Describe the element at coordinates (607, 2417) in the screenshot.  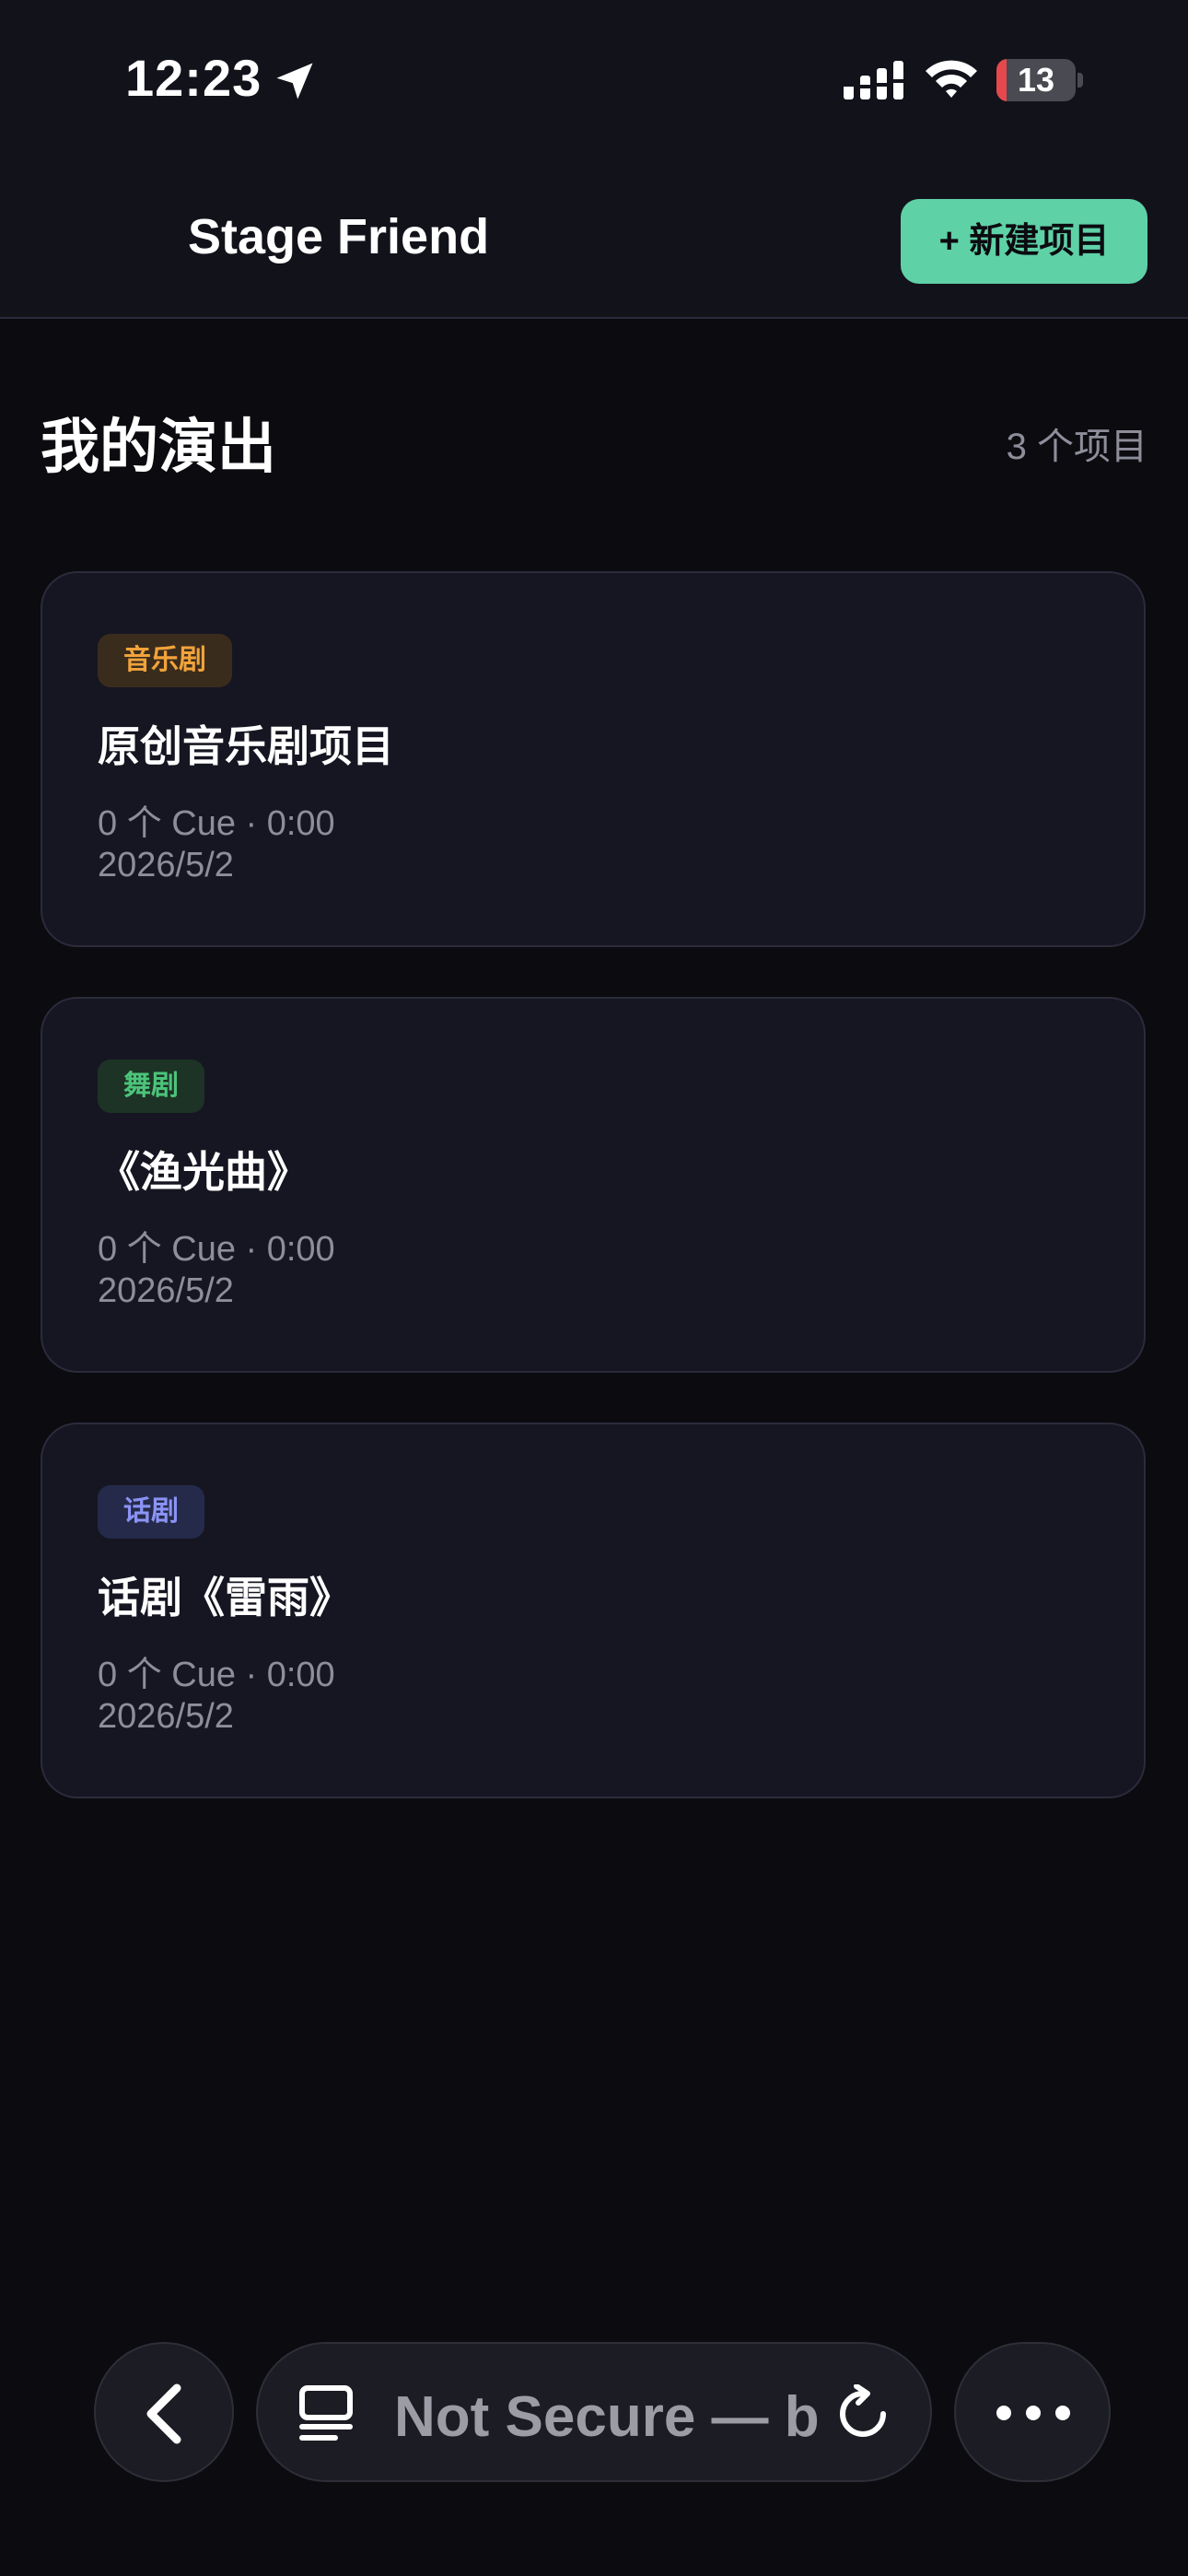
I see `address-text: Not Secure — b` at that location.